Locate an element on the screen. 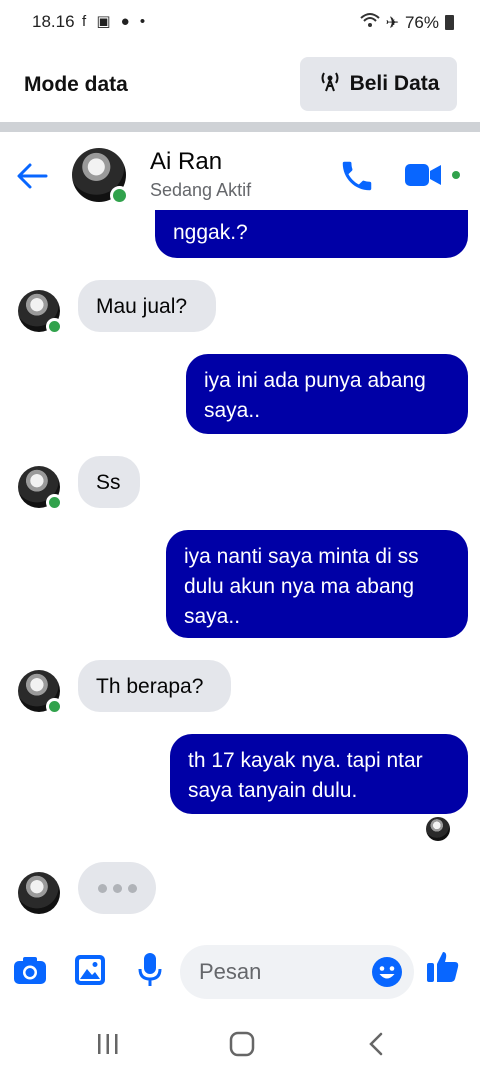 Image resolution: width=480 pixels, height=1080 pixels. message-text: nggak.? is located at coordinates (210, 232).